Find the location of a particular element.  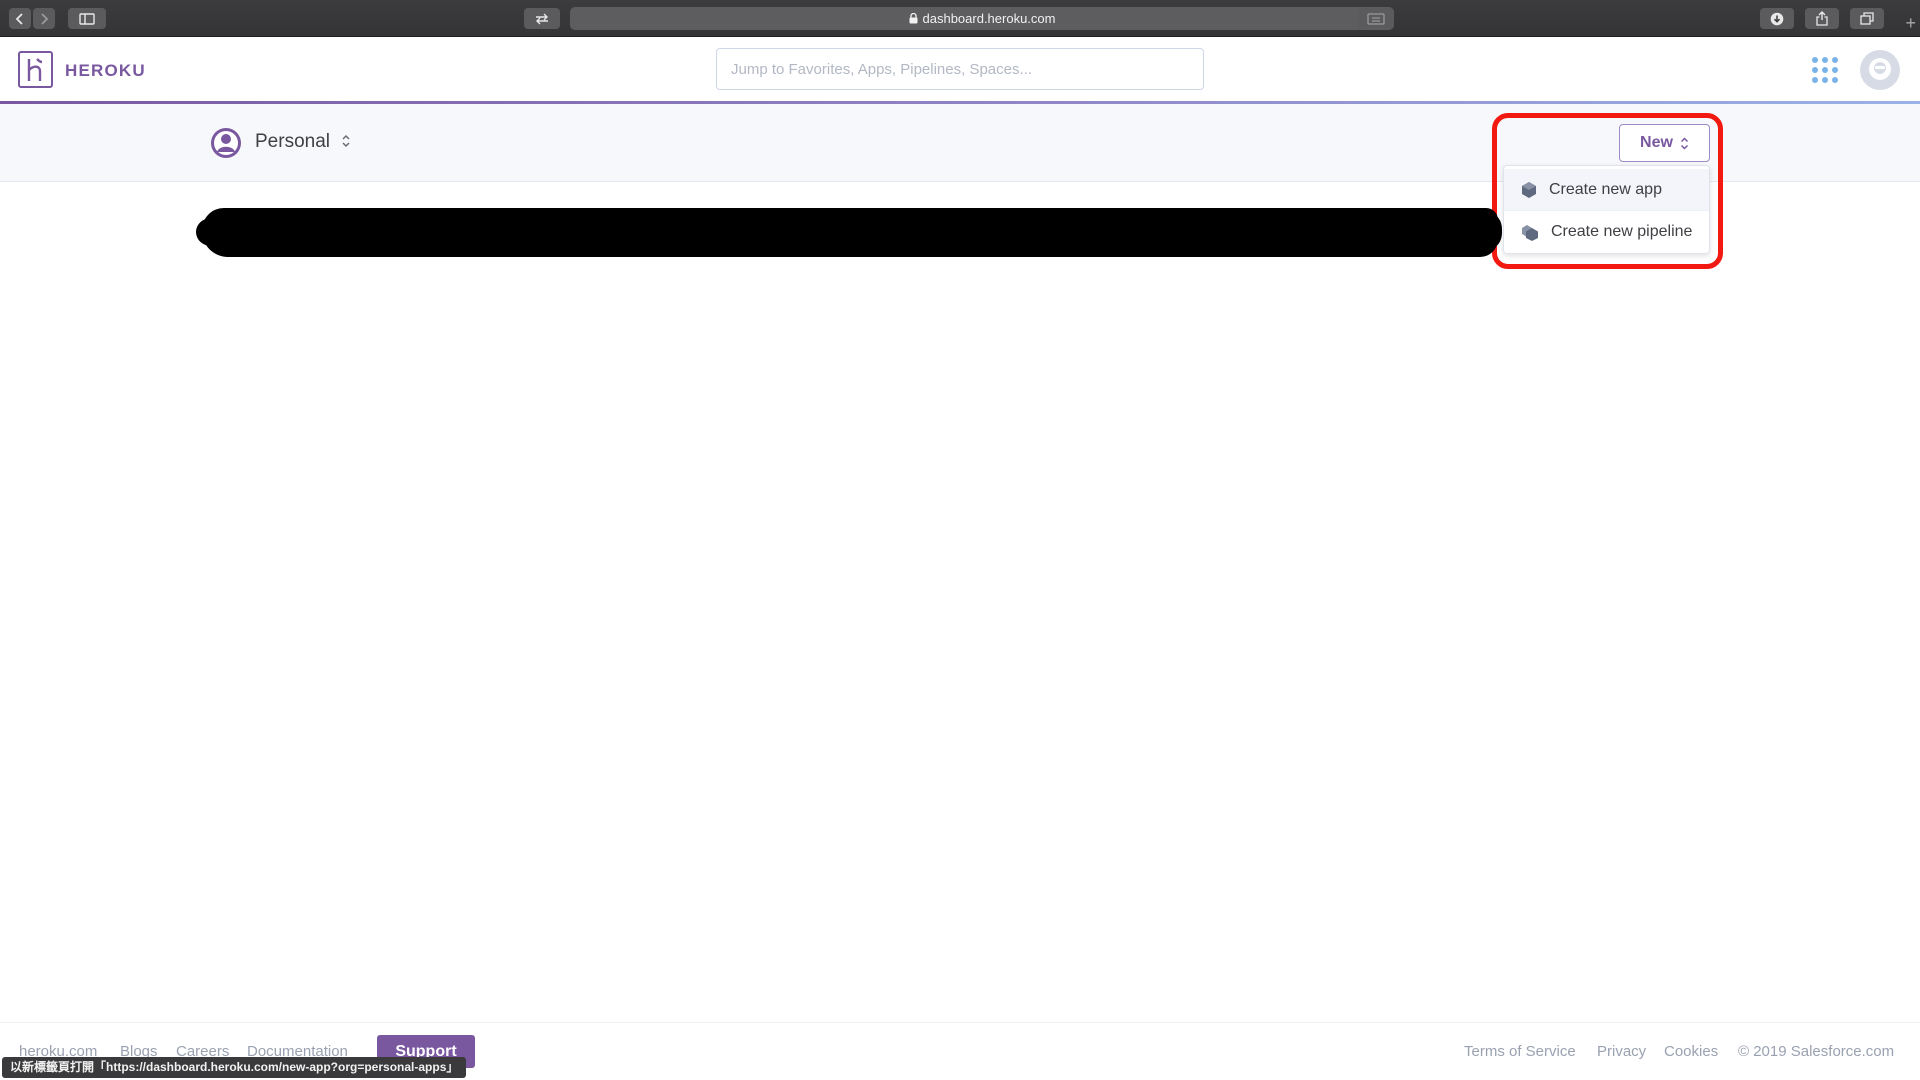

address-url: dashboard.heroku.com is located at coordinates (989, 18).